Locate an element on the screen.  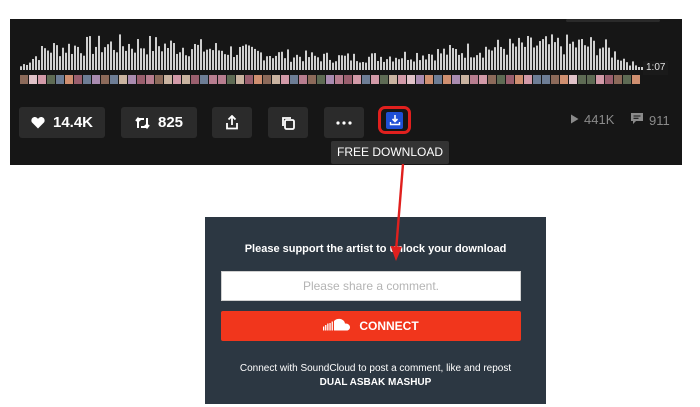
repost-button: 825 is located at coordinates (159, 122).